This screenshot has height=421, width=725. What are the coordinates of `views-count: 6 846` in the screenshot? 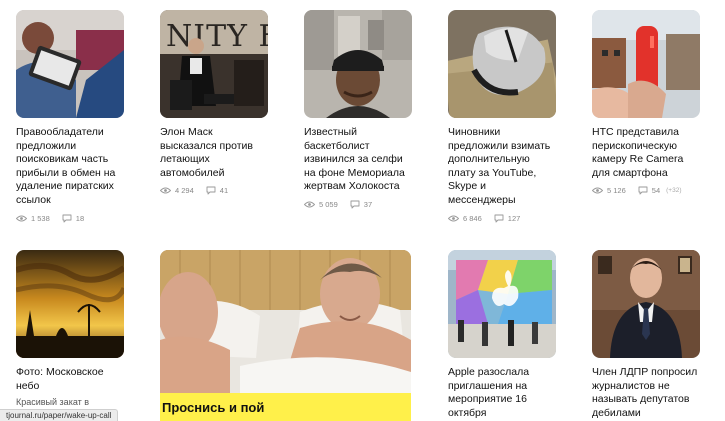 It's located at (472, 218).